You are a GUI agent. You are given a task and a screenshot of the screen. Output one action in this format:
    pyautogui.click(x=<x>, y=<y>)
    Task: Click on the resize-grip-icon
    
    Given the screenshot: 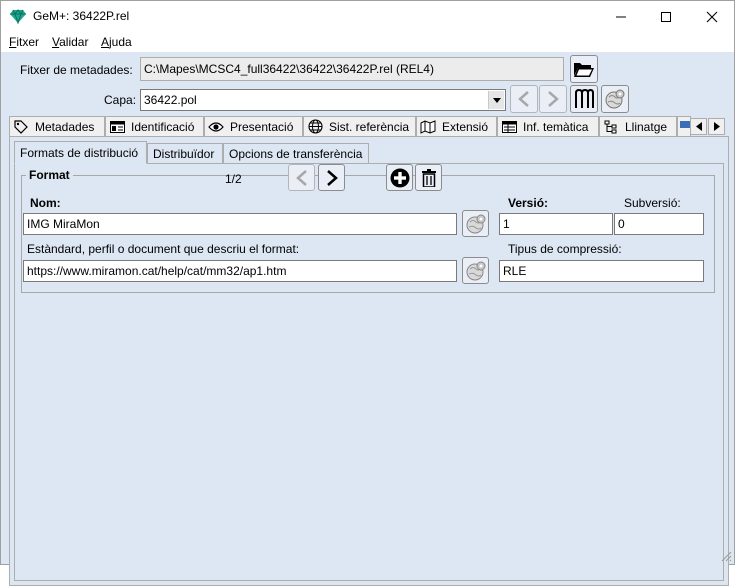 What is the action you would take?
    pyautogui.click(x=726, y=556)
    